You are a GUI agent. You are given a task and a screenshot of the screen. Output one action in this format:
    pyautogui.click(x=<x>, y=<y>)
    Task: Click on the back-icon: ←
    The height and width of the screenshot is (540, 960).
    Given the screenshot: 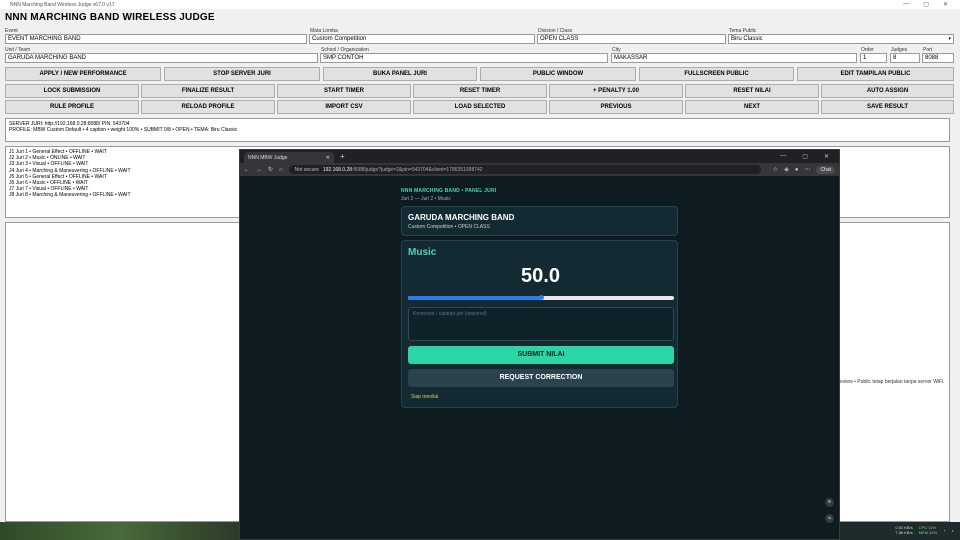 What is the action you would take?
    pyautogui.click(x=247, y=170)
    